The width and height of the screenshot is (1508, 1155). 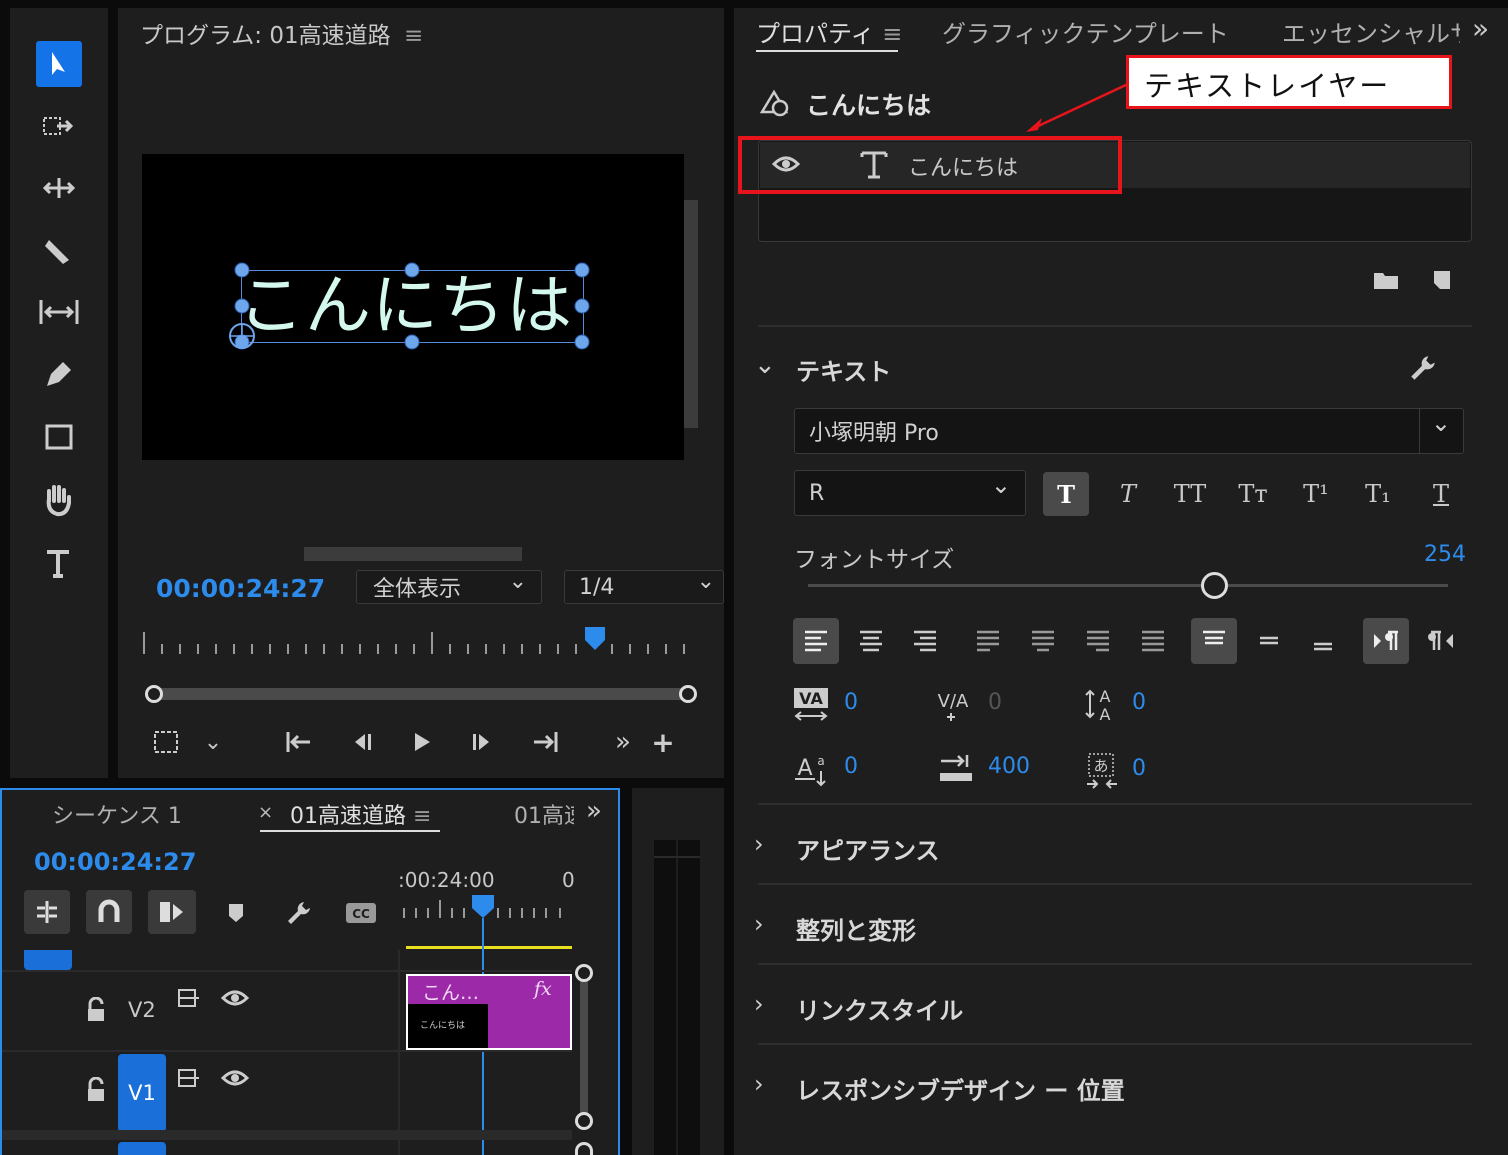 What do you see at coordinates (1128, 494) in the screenshot?
I see `faux-italic-button: T` at bounding box center [1128, 494].